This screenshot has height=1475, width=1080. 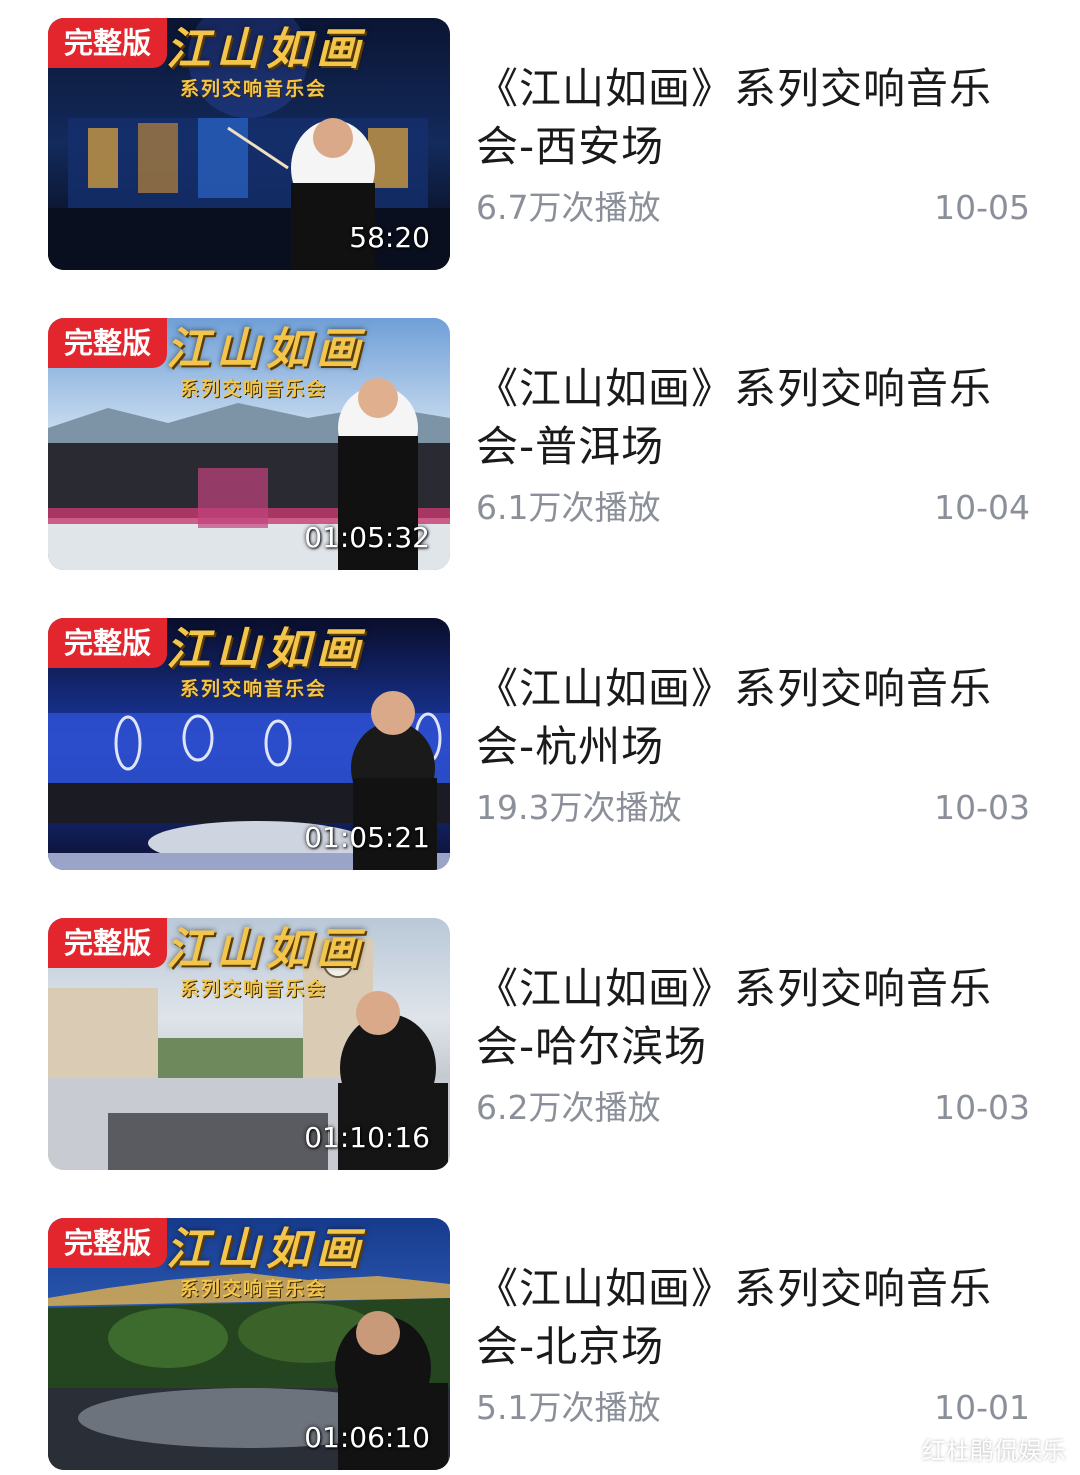 What do you see at coordinates (982, 507) in the screenshot?
I see `publish-date: 10-04` at bounding box center [982, 507].